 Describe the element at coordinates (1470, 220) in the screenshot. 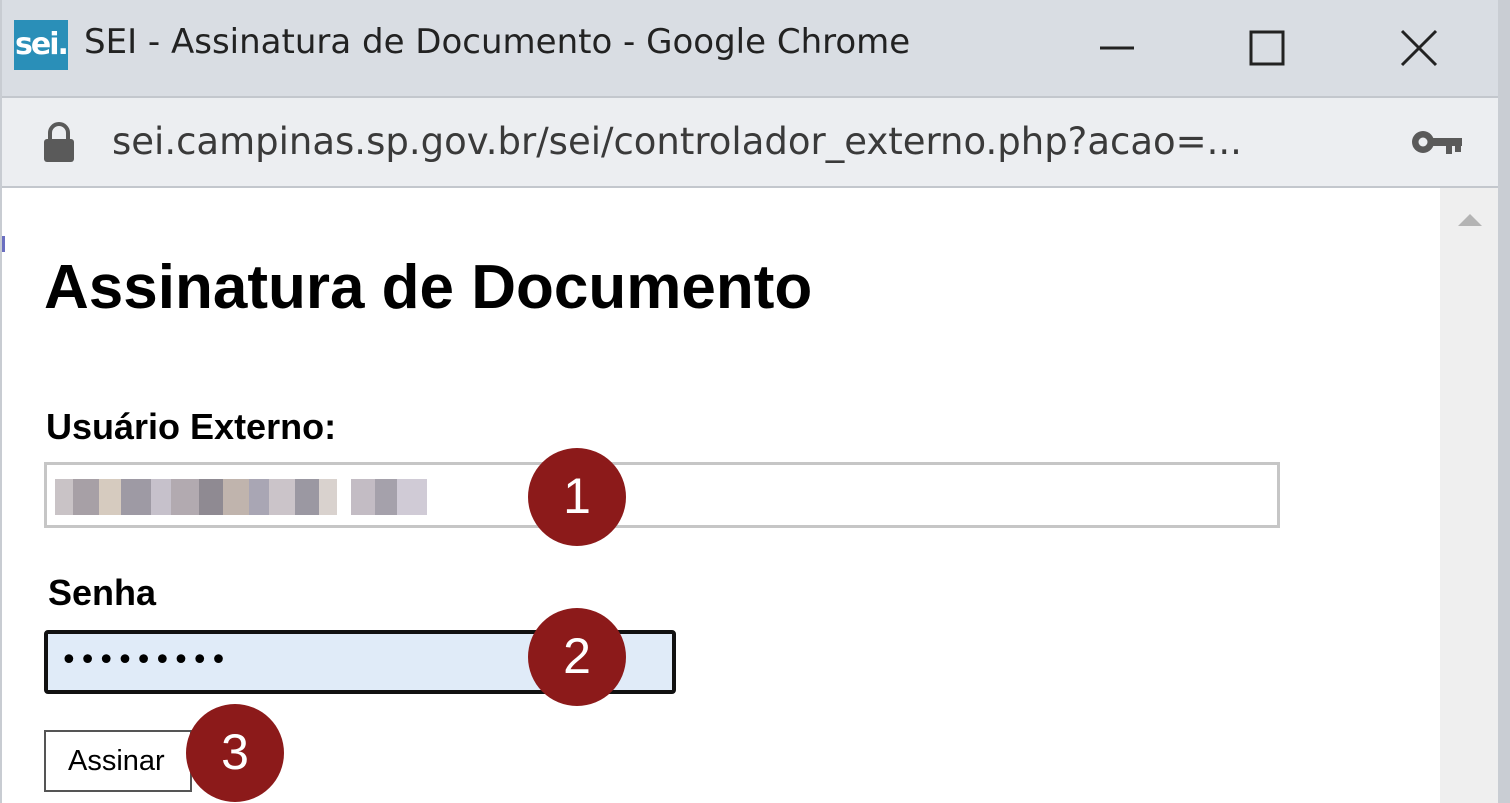

I see `scroll-up-arrow-icon` at that location.